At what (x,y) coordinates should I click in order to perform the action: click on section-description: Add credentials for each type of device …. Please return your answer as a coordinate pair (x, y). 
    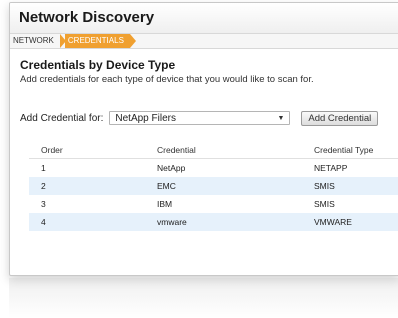
    Looking at the image, I should click on (167, 79).